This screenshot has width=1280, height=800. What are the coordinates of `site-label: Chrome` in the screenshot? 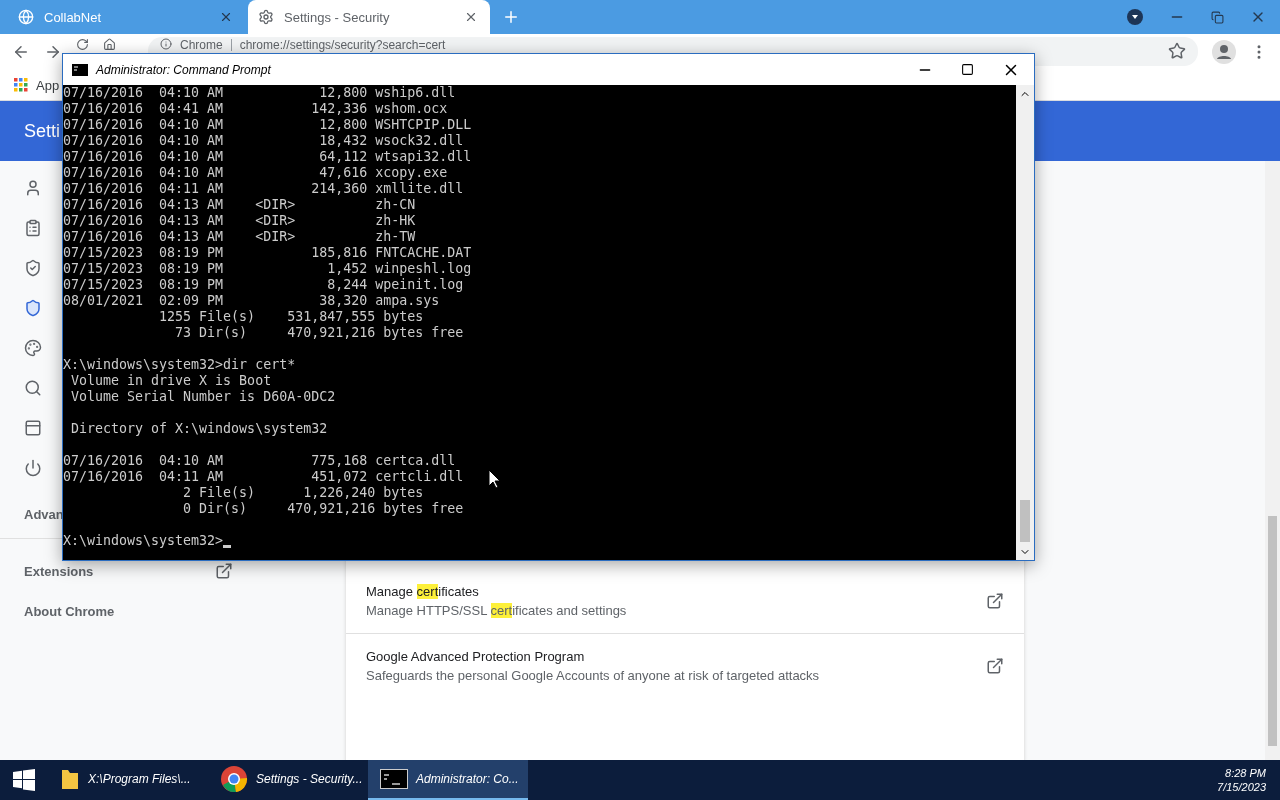 It's located at (201, 45).